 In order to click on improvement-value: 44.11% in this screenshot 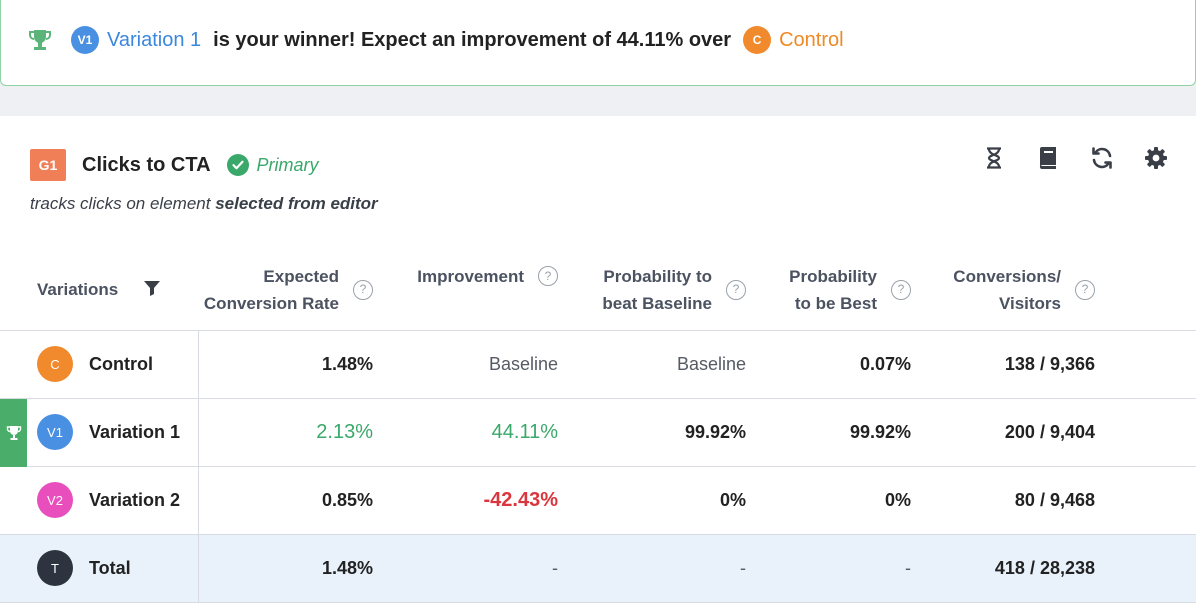, I will do `click(490, 432)`.